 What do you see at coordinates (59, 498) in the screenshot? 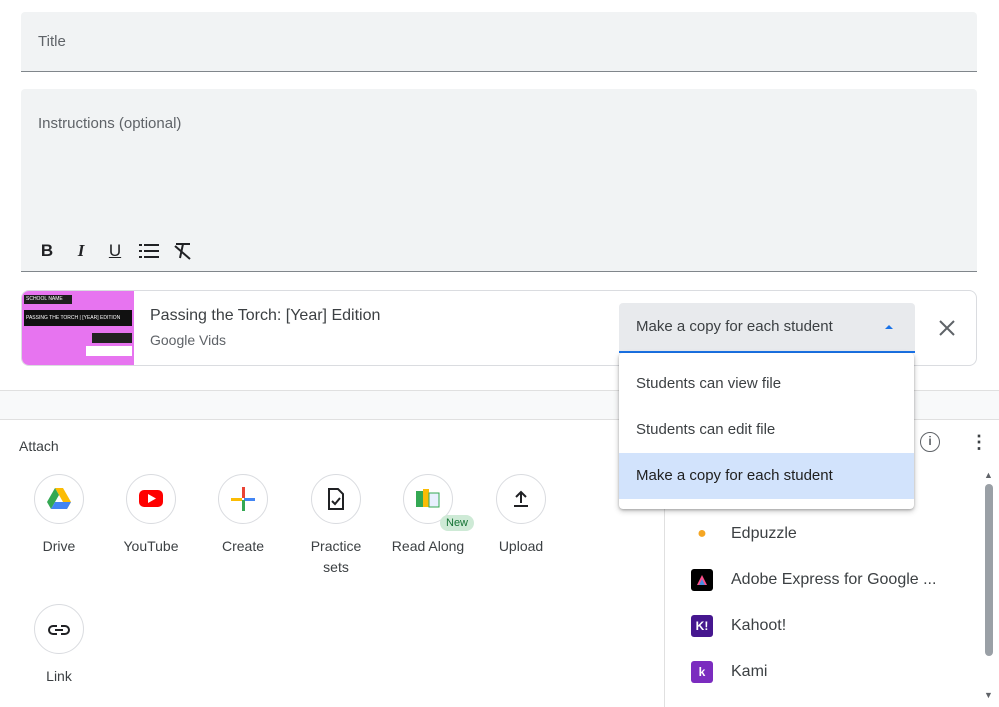
I see `drive-icon` at bounding box center [59, 498].